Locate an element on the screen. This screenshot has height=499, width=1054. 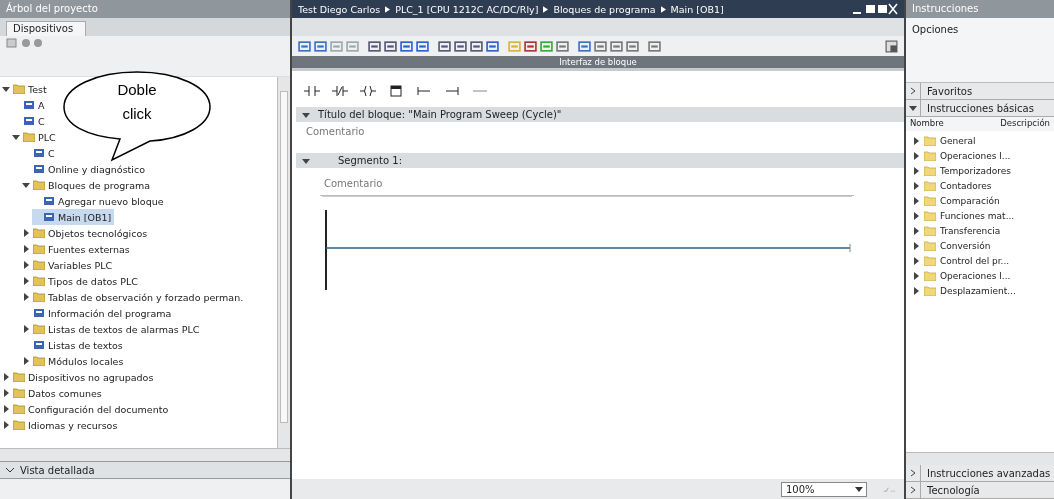
palette-section: Tecnología is located at coordinates (980, 490).